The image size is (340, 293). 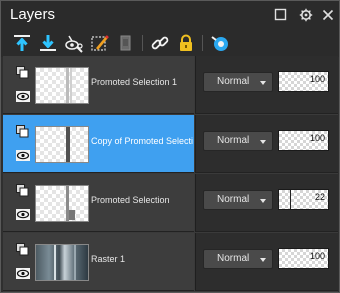 I want to click on link-visibility-icon, so click(x=74, y=43).